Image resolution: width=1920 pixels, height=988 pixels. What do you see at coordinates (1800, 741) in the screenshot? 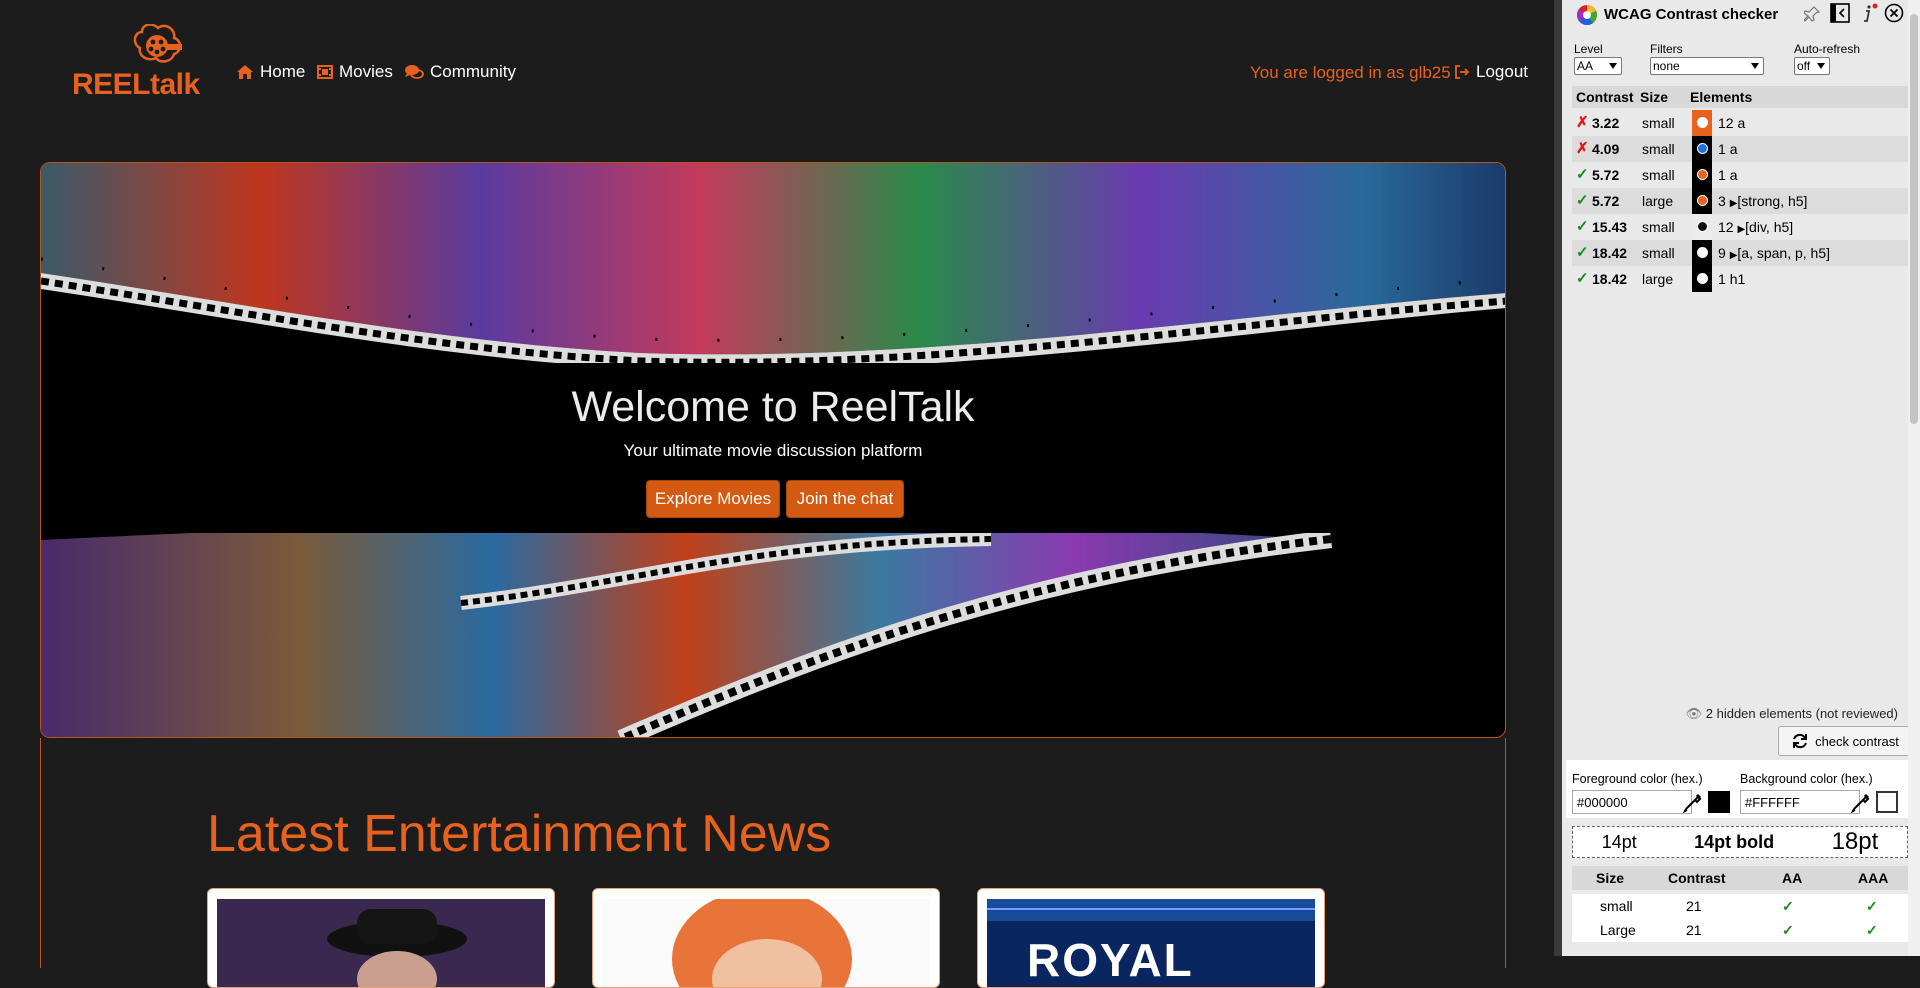
I see `refresh-icon` at bounding box center [1800, 741].